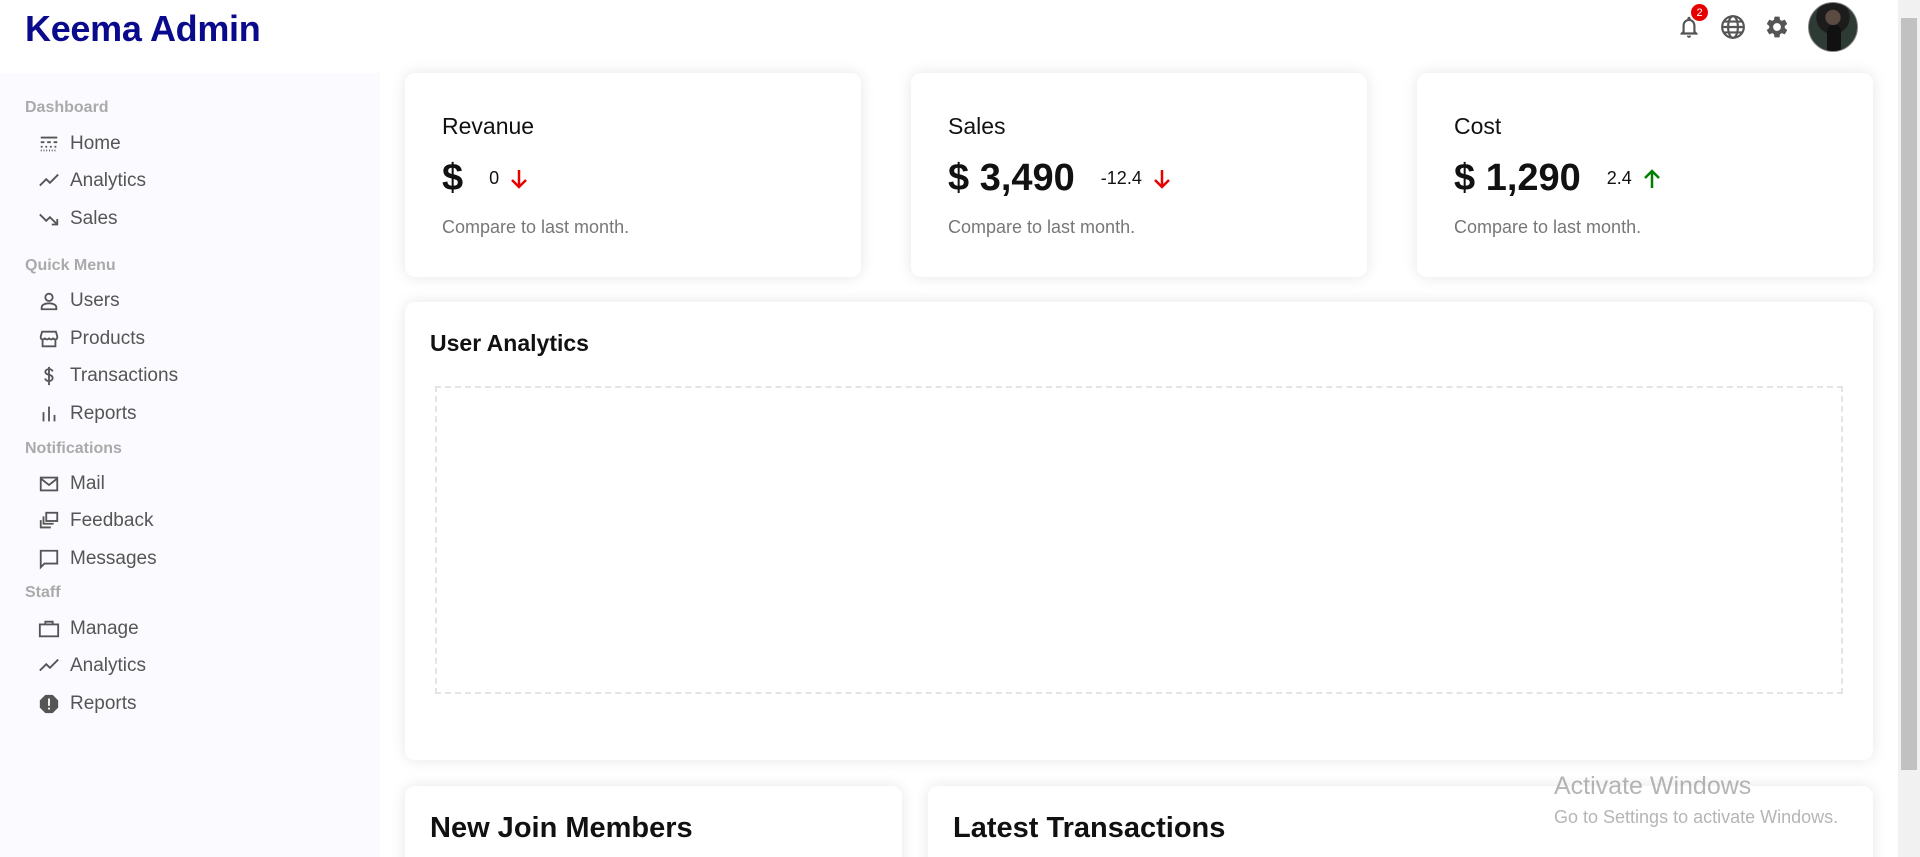 The height and width of the screenshot is (857, 1920). Describe the element at coordinates (1653, 786) in the screenshot. I see `watermark-line-1: Activate Windows` at that location.